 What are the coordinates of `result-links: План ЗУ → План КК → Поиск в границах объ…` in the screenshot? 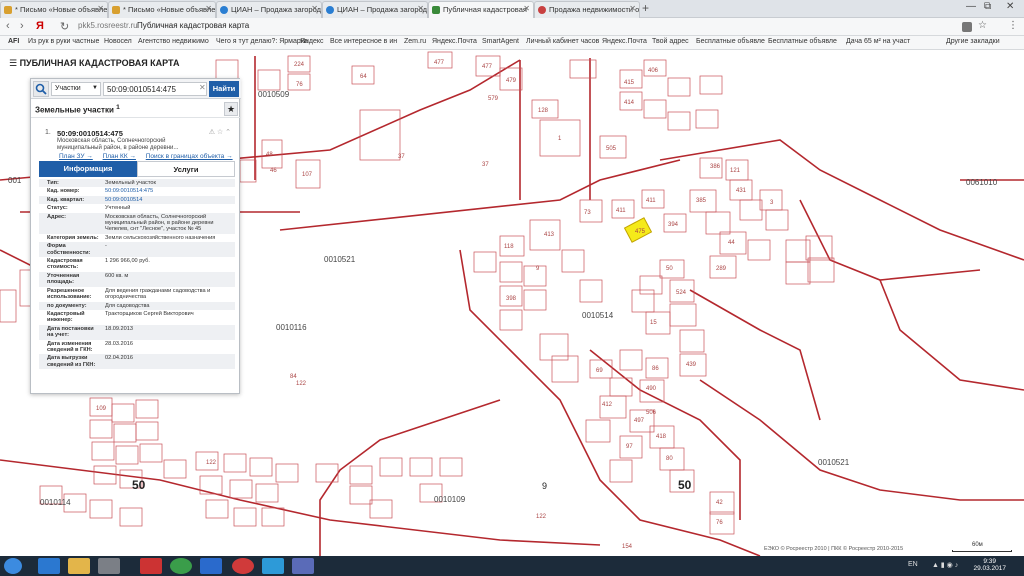 It's located at (150, 156).